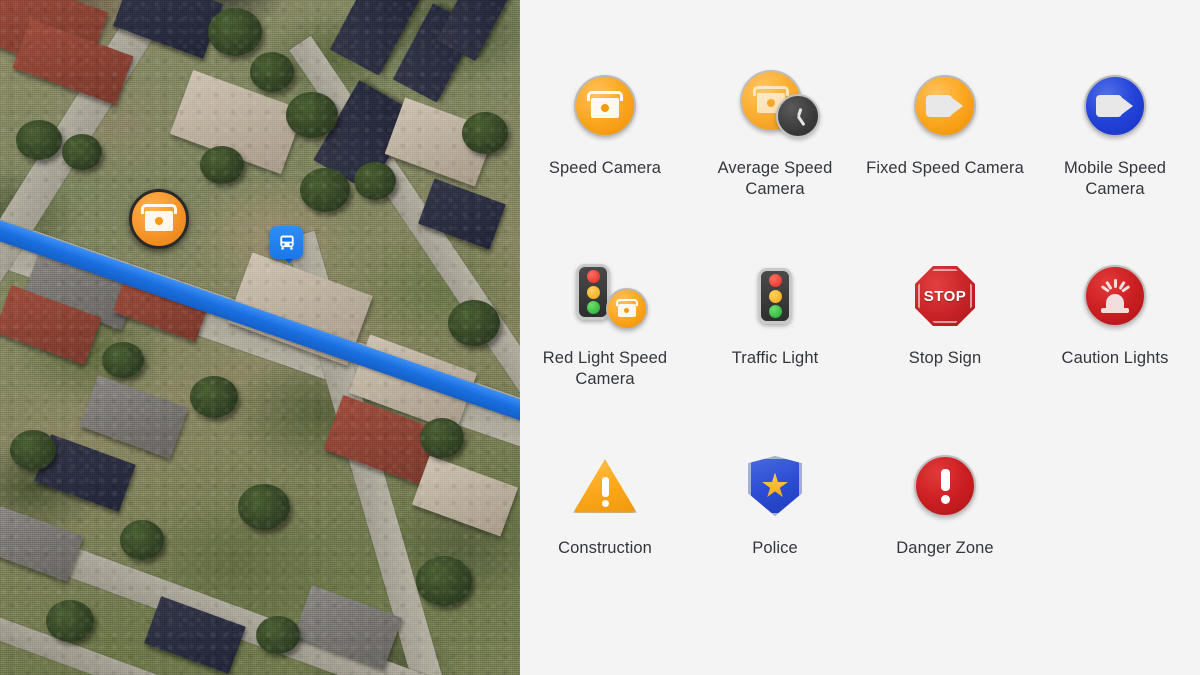  I want to click on stop-sign-icon: STOP, so click(945, 296).